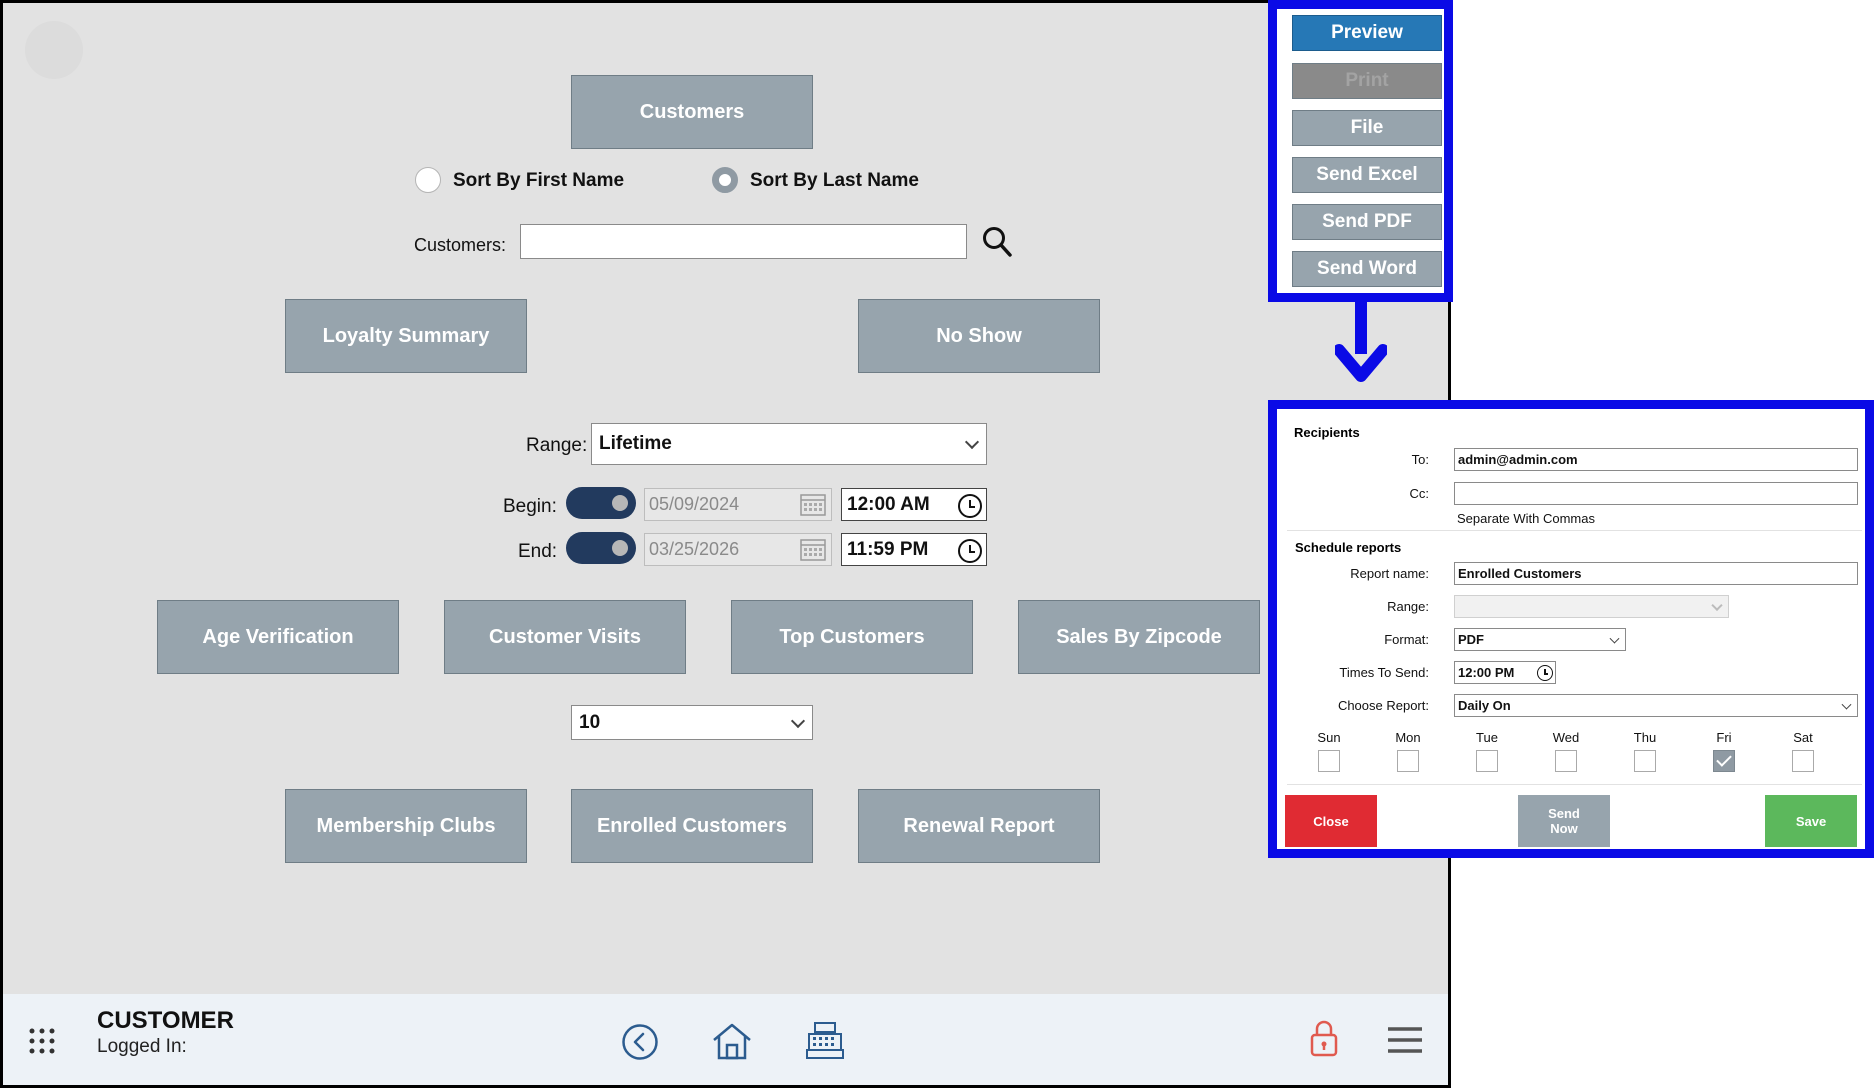 The image size is (1875, 1091). I want to click on close-button: Close, so click(1331, 821).